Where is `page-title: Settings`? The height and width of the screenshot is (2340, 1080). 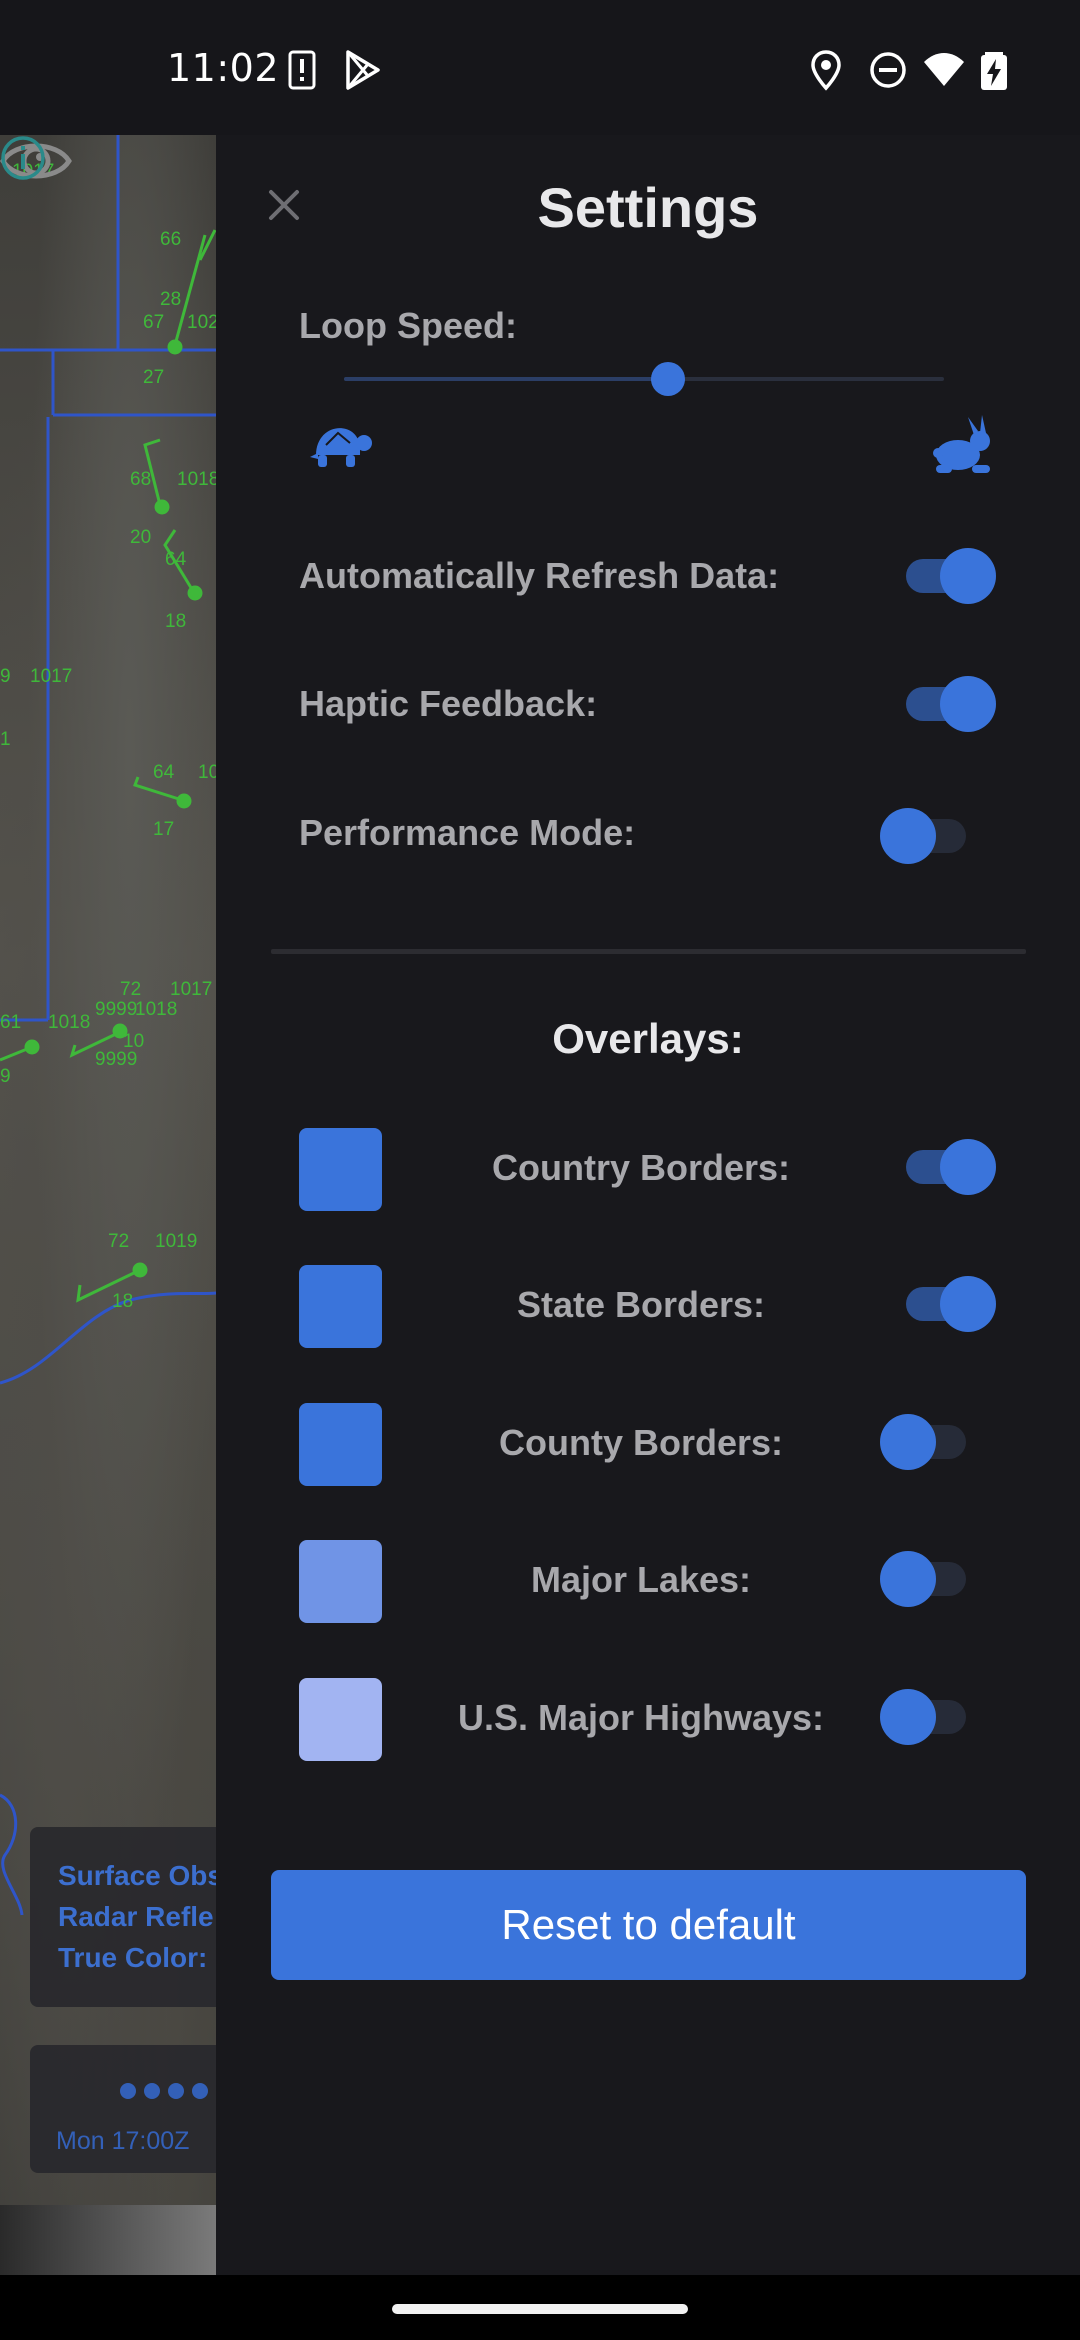
page-title: Settings is located at coordinates (648, 207).